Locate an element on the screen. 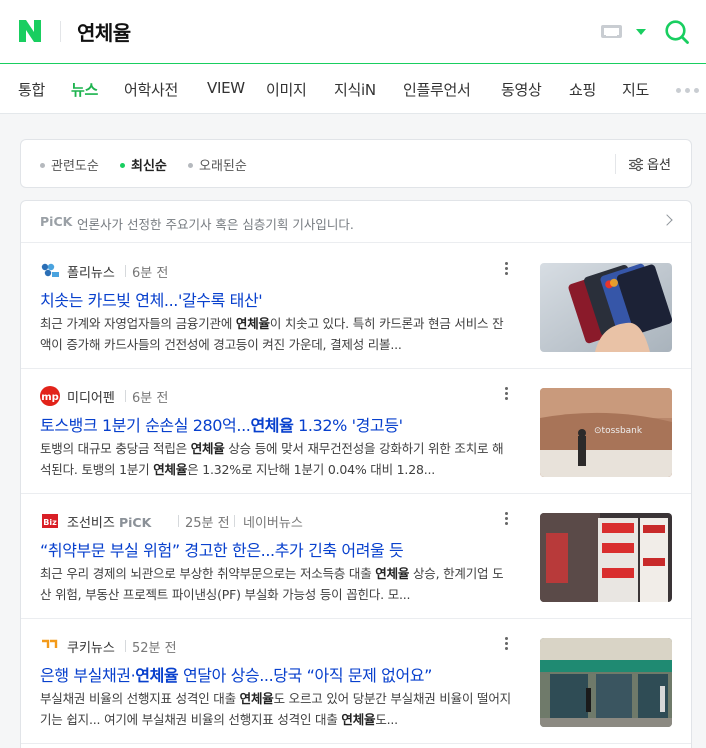 The image size is (706, 748). svg-text: mp is located at coordinates (50, 397).